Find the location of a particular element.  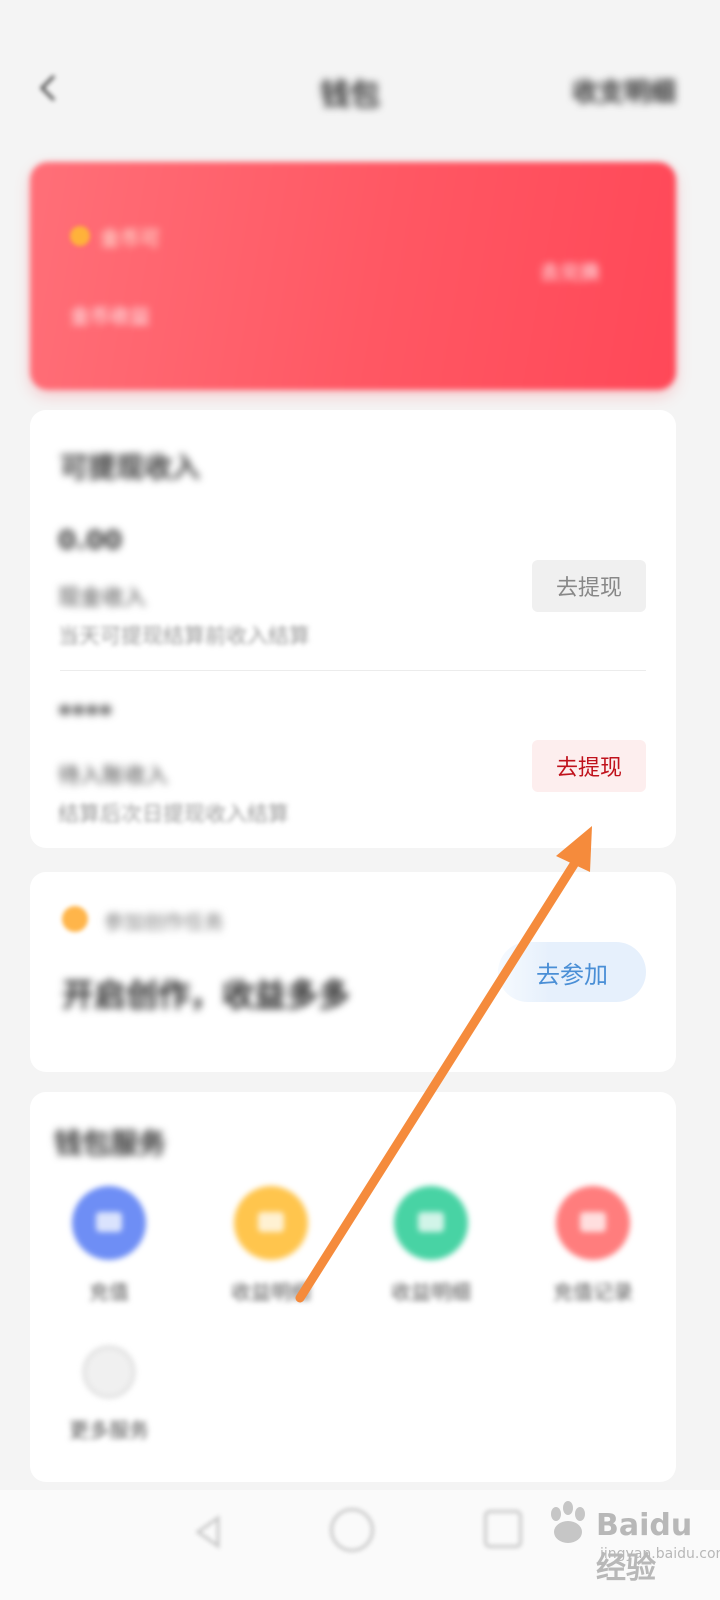

service-item-records: 充值记录 is located at coordinates (593, 1245).